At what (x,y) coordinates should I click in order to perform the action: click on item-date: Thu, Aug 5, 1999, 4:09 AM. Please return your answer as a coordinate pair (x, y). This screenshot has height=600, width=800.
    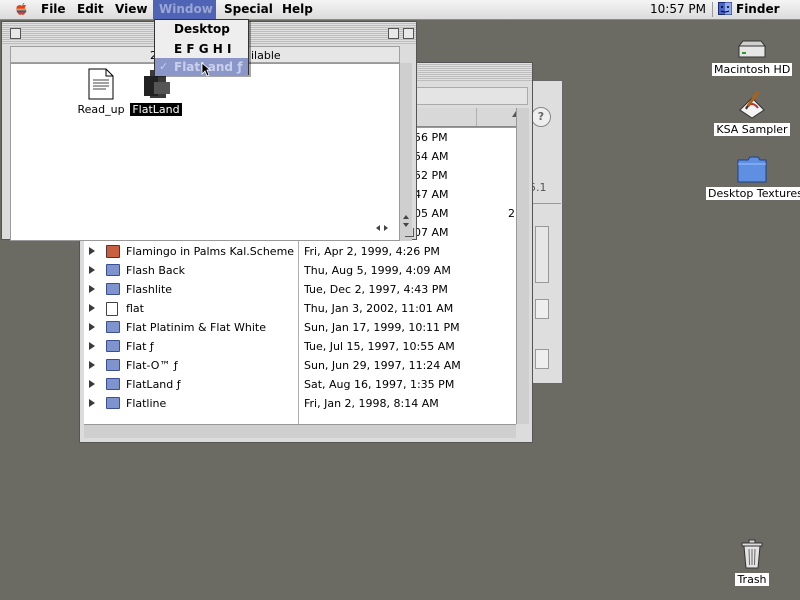
    Looking at the image, I should click on (377, 270).